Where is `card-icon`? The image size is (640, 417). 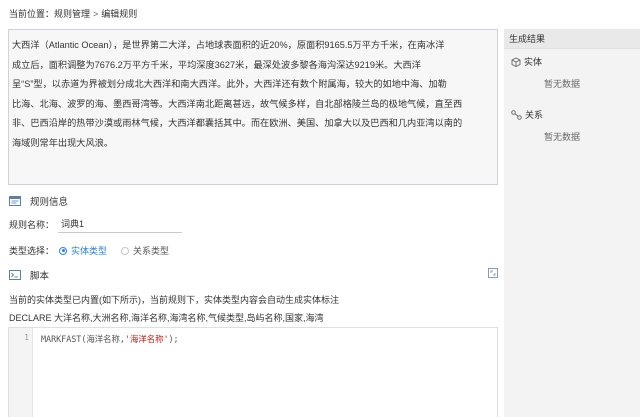
card-icon is located at coordinates (15, 201).